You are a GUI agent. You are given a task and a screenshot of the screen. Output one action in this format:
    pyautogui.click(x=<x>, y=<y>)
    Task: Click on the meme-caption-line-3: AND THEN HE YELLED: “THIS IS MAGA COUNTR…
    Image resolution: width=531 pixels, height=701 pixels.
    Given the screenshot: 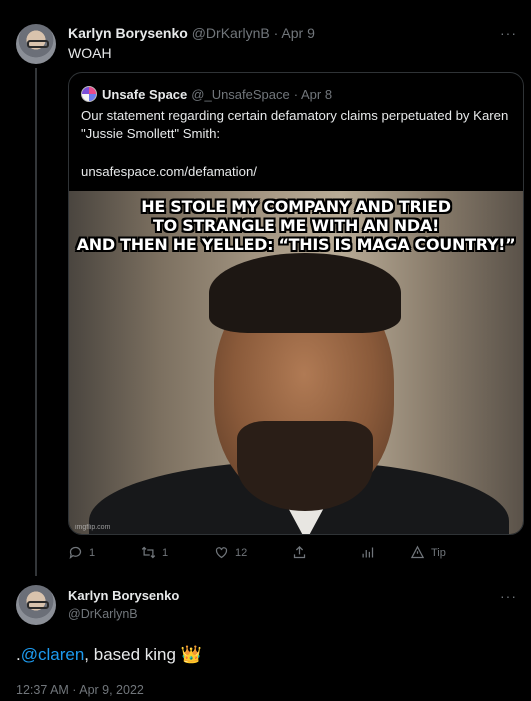 What is the action you would take?
    pyautogui.click(x=296, y=244)
    